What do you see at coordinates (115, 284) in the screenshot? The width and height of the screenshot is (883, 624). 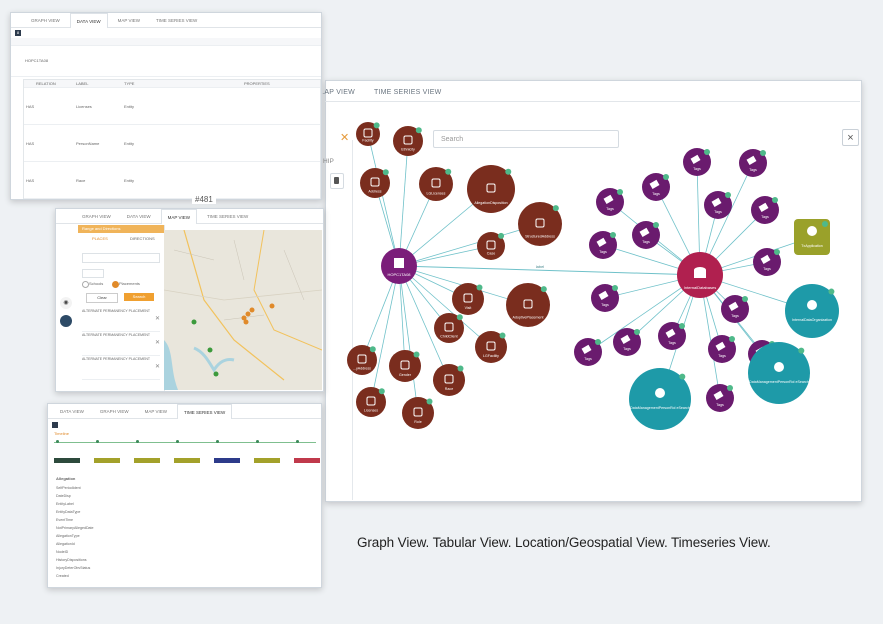 I see `radio-placements` at bounding box center [115, 284].